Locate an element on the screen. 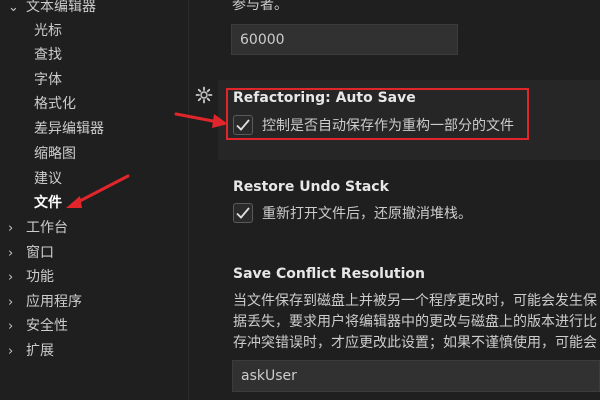 This screenshot has width=600, height=400. annotation-arrow-checkbox is located at coordinates (201, 120).